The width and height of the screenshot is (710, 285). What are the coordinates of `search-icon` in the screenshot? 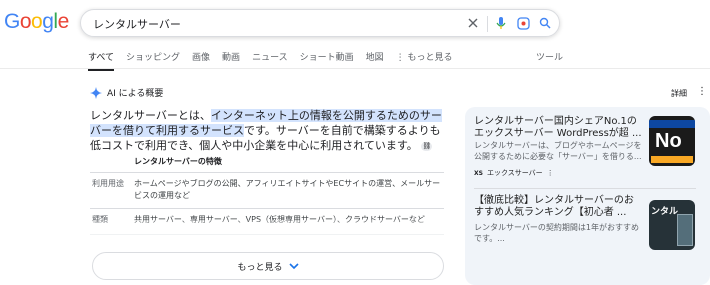 It's located at (545, 23).